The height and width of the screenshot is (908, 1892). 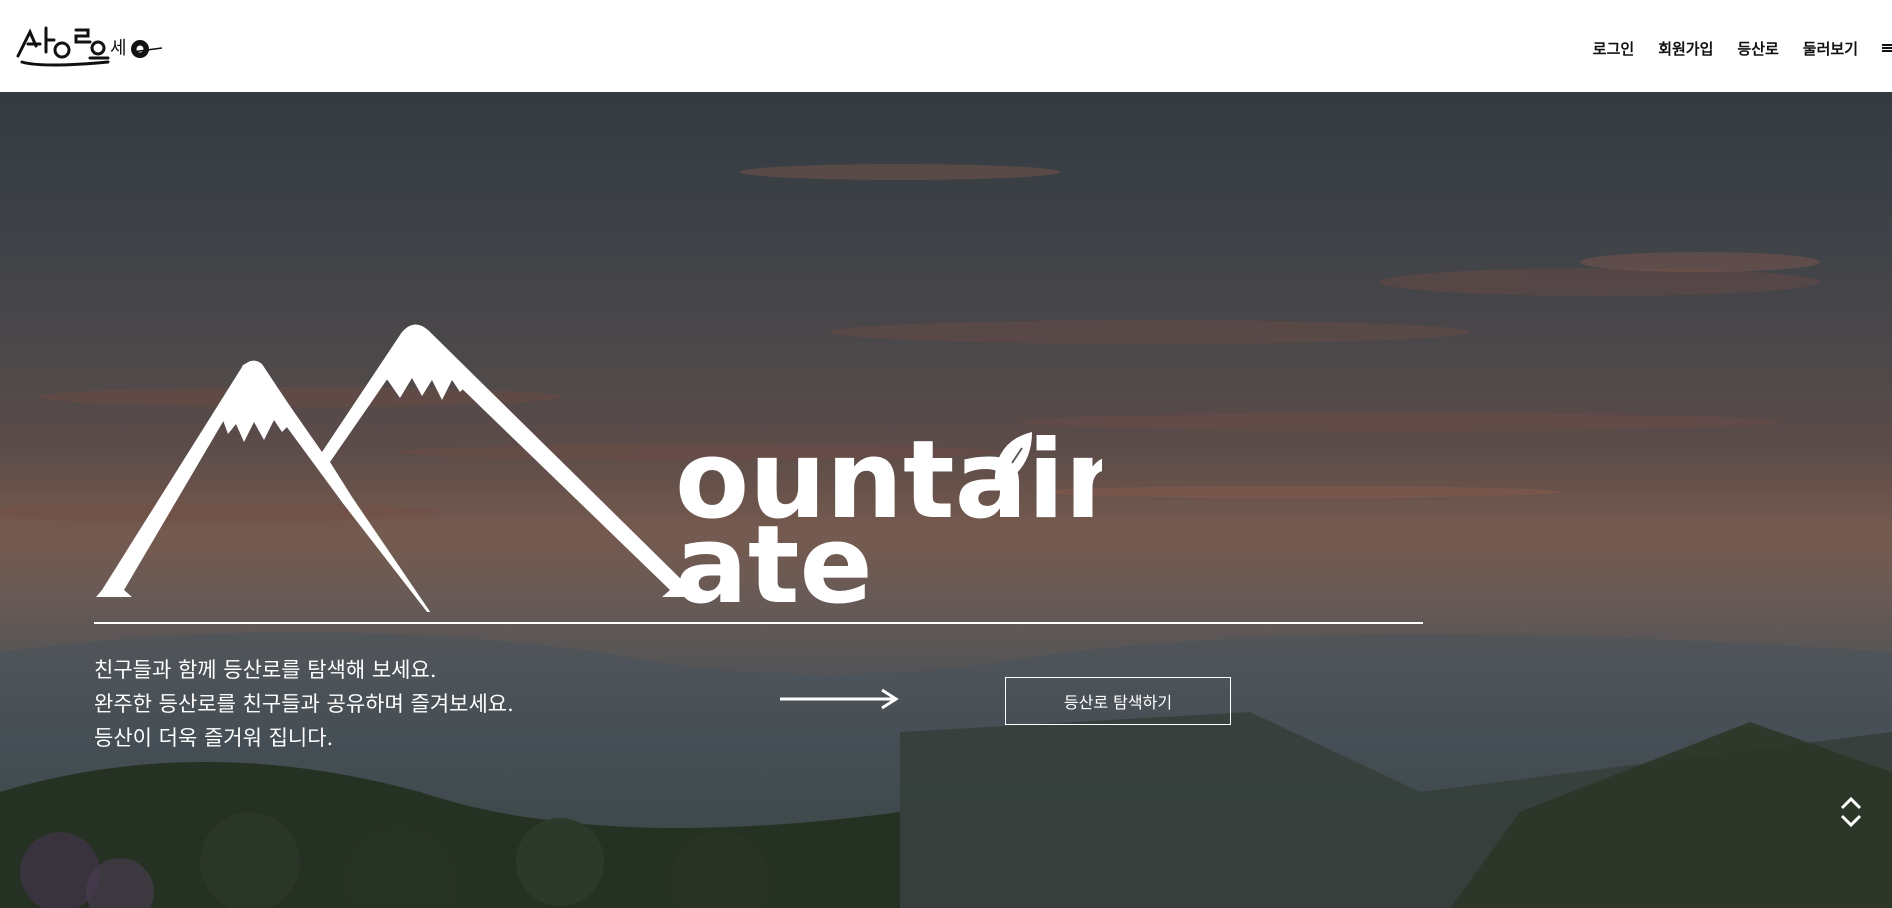 What do you see at coordinates (839, 699) in the screenshot?
I see `arrow-right-icon` at bounding box center [839, 699].